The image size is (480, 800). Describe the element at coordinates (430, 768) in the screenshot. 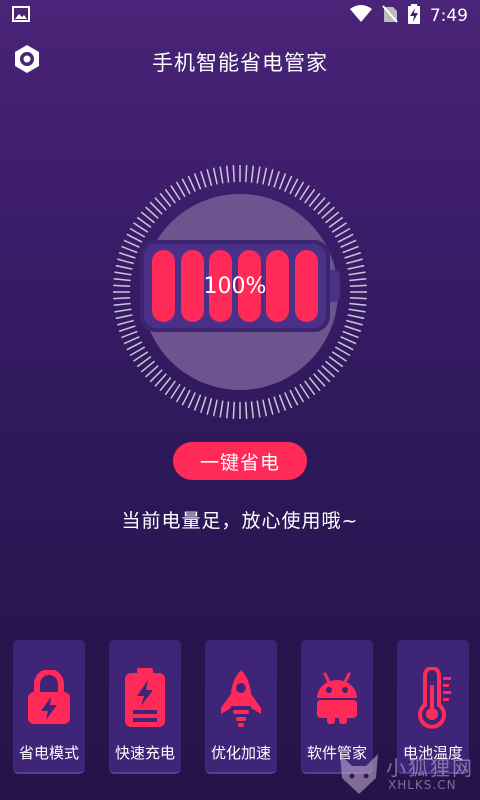

I see `watermark-text: 小狐狸网` at that location.